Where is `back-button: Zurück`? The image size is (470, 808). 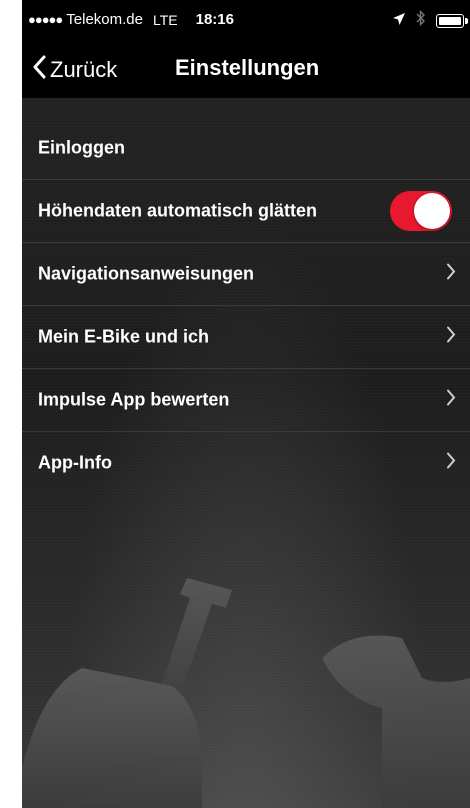
back-button: Zurück is located at coordinates (74, 69).